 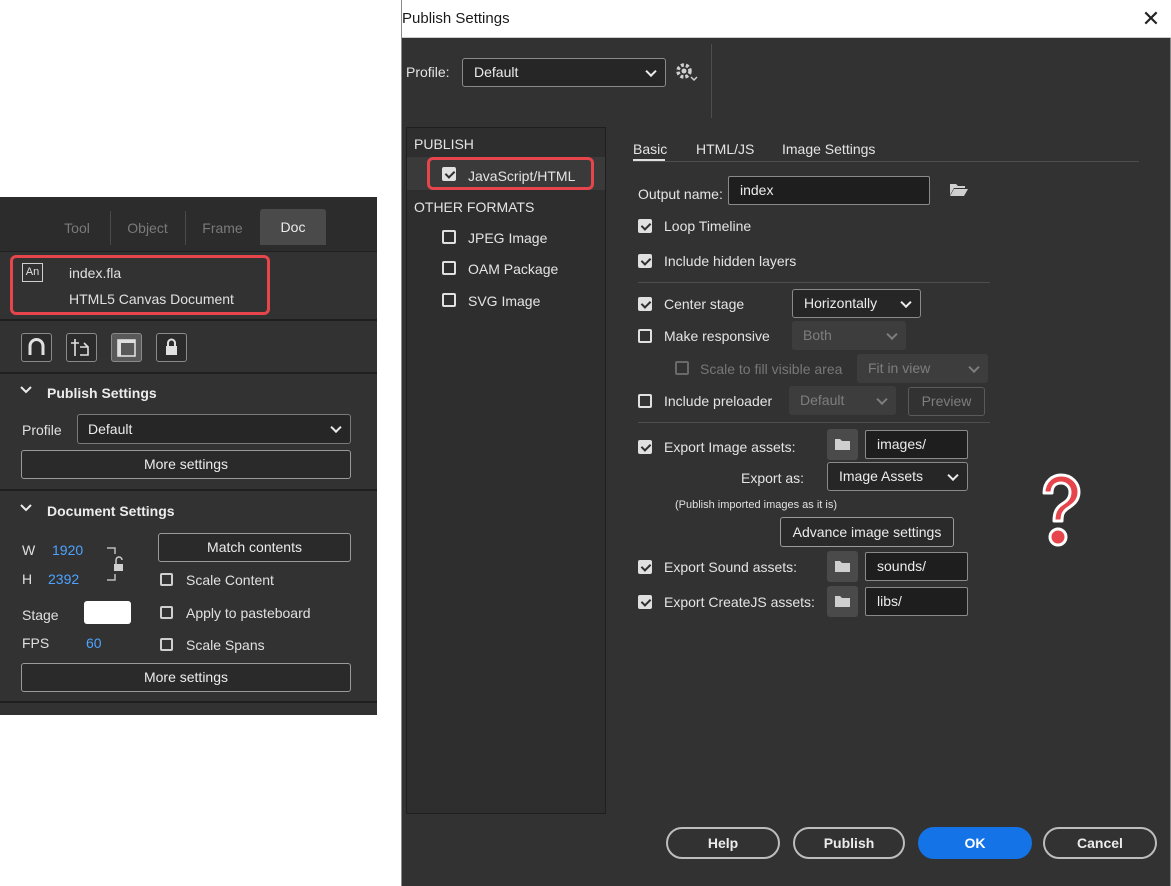 I want to click on oam-package-checkbox, so click(x=449, y=268).